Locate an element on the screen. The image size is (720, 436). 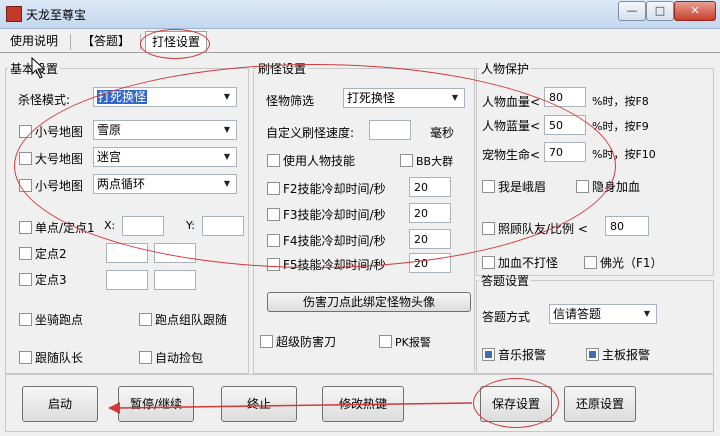
group-follow-label: 跑点组队跟随 is located at coordinates (191, 320).